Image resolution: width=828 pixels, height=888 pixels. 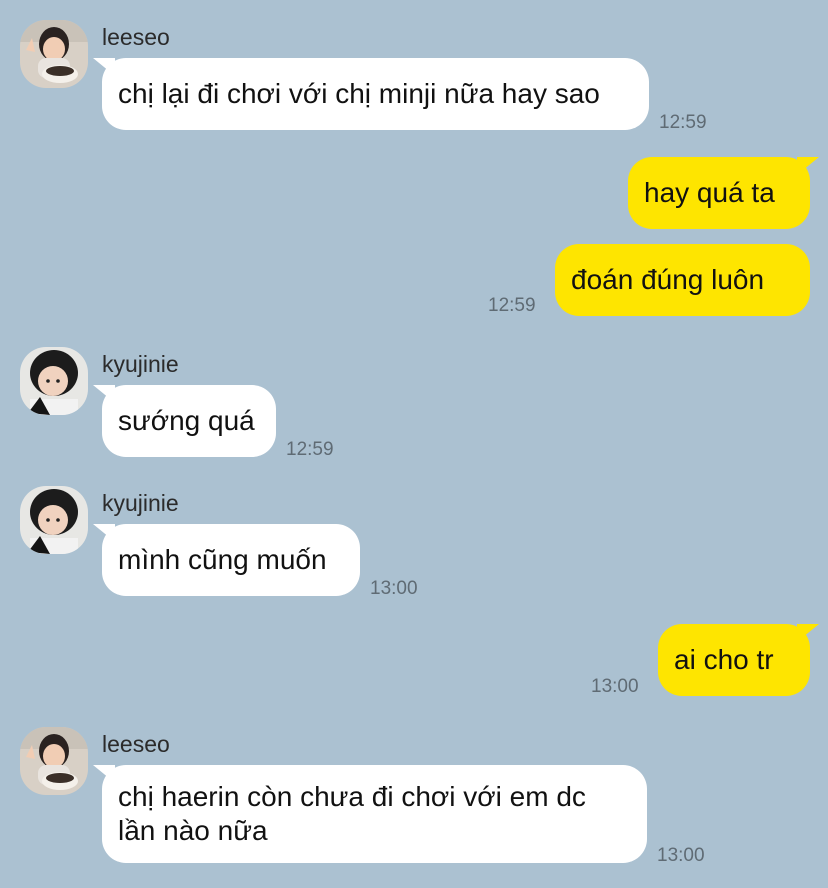 I want to click on message-bubble-outgoing: ai cho tr, so click(x=734, y=660).